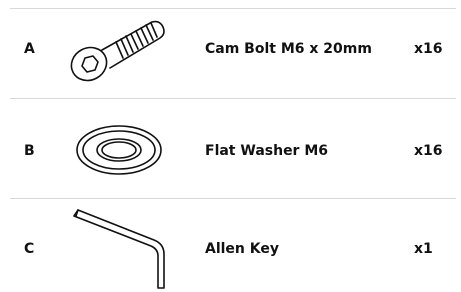  Describe the element at coordinates (288, 49) in the screenshot. I see `part-name: Cam Bolt M6 x 20mm` at that location.